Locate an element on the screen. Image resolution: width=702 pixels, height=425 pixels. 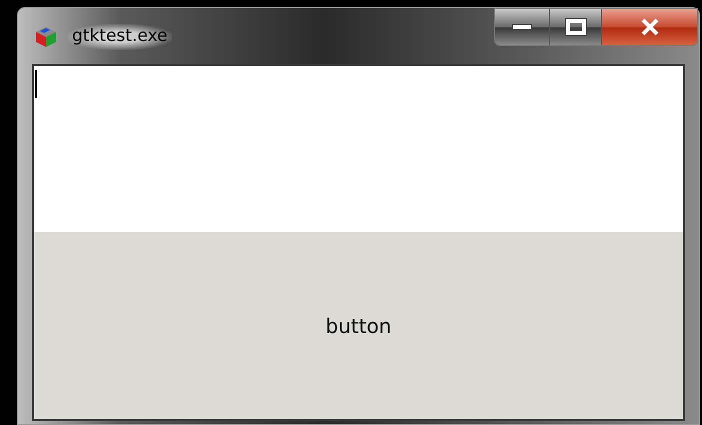
minimize-button is located at coordinates (522, 27).